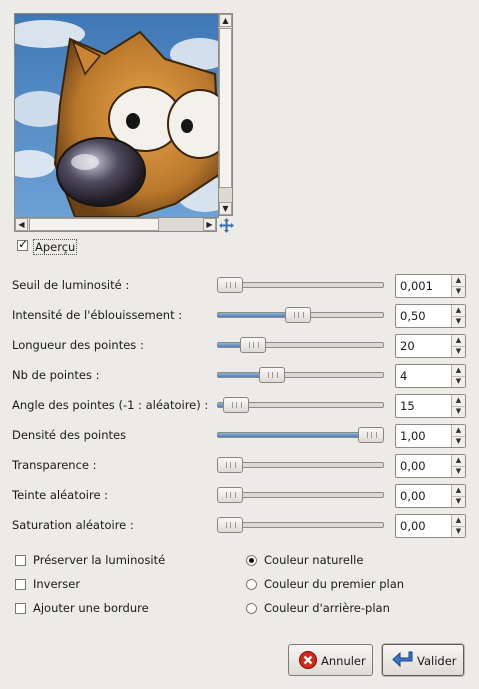 This screenshot has width=479, height=689. I want to click on param-spinbutton: 4 ▲ ▼, so click(430, 376).